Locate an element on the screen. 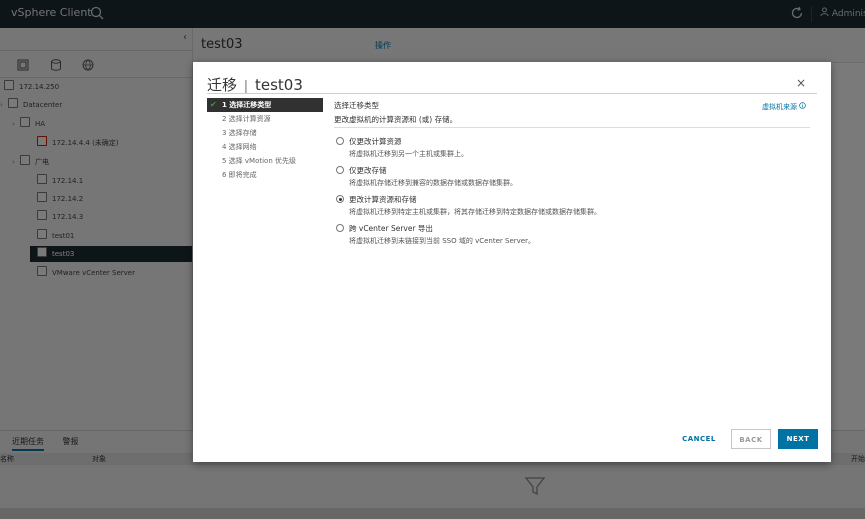 The height and width of the screenshot is (520, 865). wizard-step-2: 2 选择计算资源 is located at coordinates (246, 119).